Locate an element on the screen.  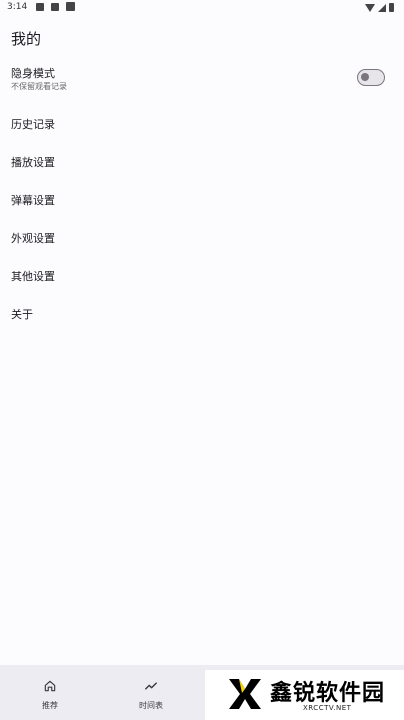
nav-item-recommend: 推荐 is located at coordinates (50, 692).